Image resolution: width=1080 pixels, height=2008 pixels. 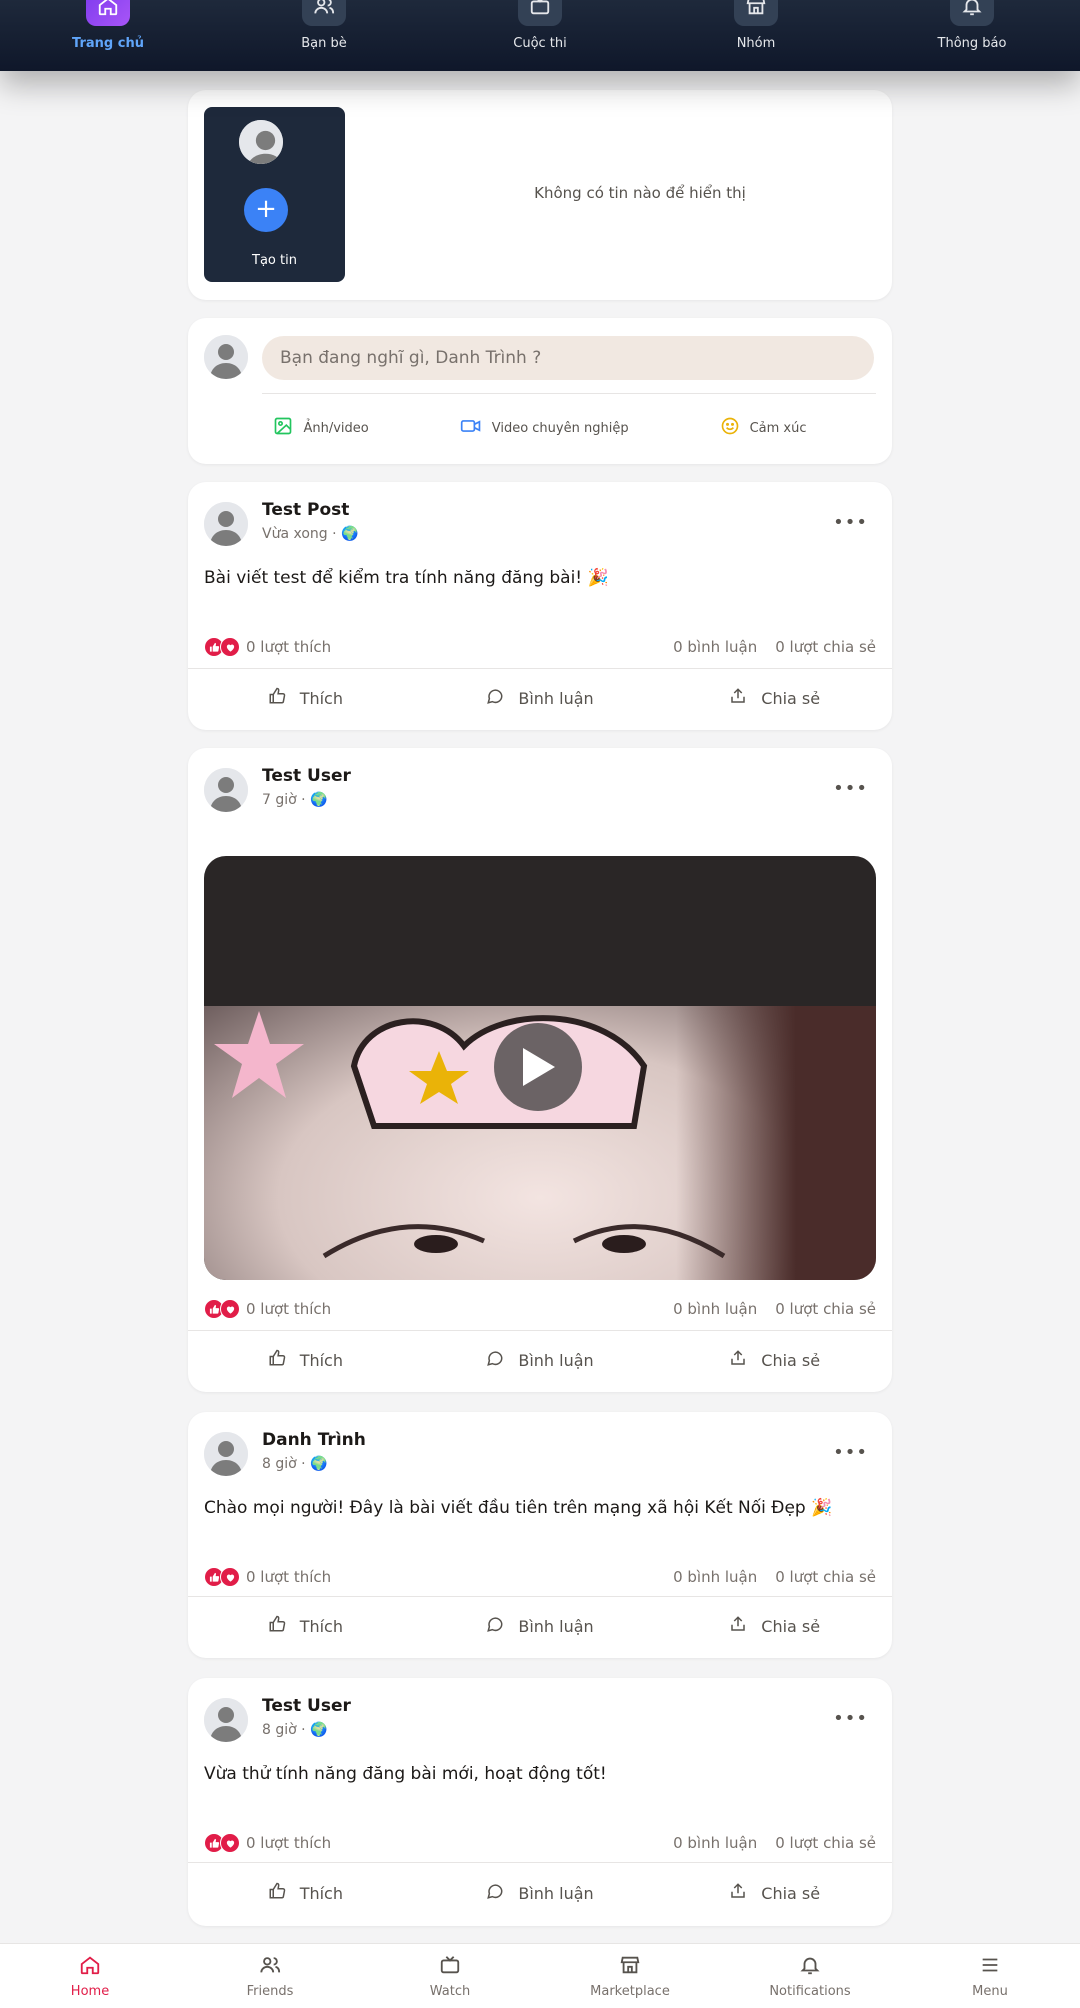 I want to click on top-nav-item-friends: Bạn bè, so click(x=324, y=35).